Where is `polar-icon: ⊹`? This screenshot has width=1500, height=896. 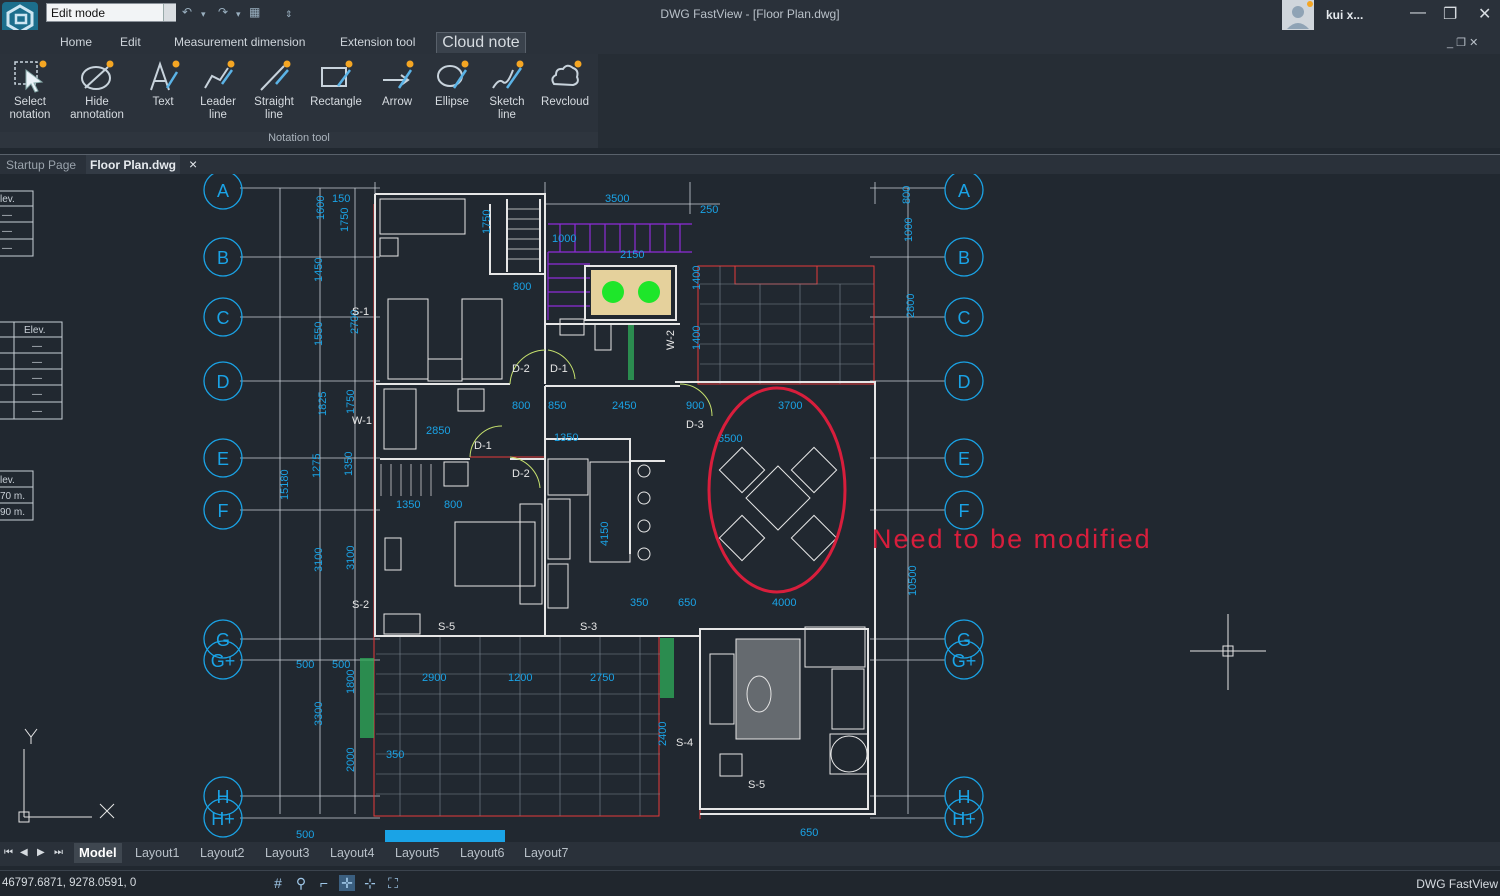 polar-icon: ⊹ is located at coordinates (370, 883).